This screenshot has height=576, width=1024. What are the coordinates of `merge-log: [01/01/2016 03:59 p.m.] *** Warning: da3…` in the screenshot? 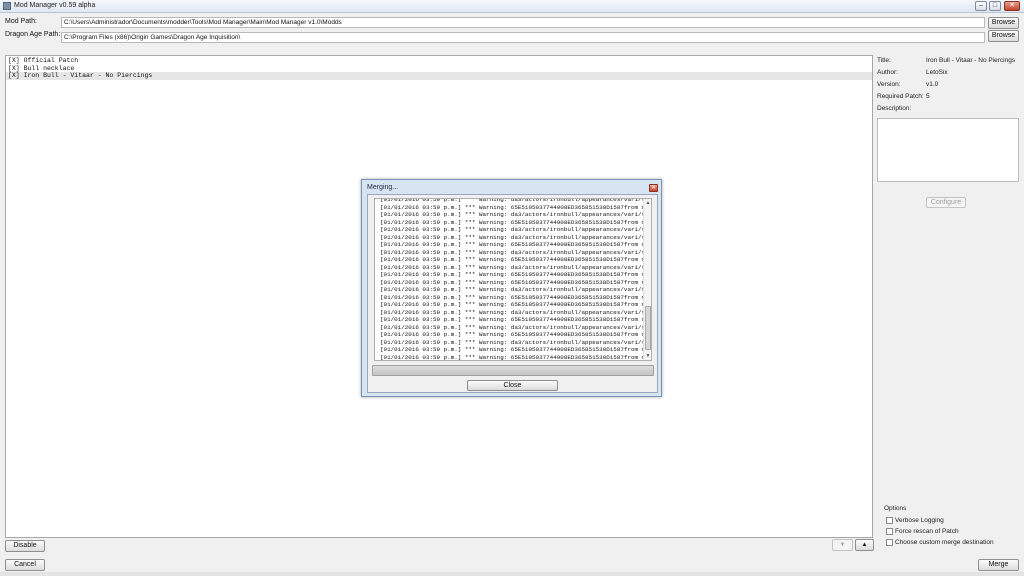 It's located at (513, 279).